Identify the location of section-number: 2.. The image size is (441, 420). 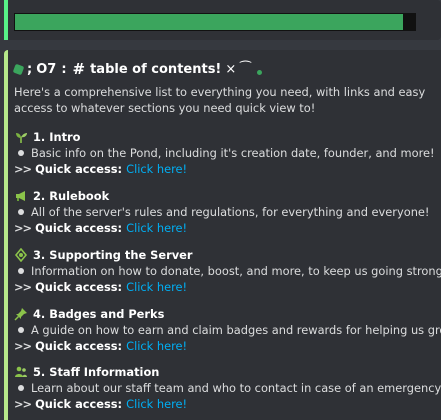
(39, 195).